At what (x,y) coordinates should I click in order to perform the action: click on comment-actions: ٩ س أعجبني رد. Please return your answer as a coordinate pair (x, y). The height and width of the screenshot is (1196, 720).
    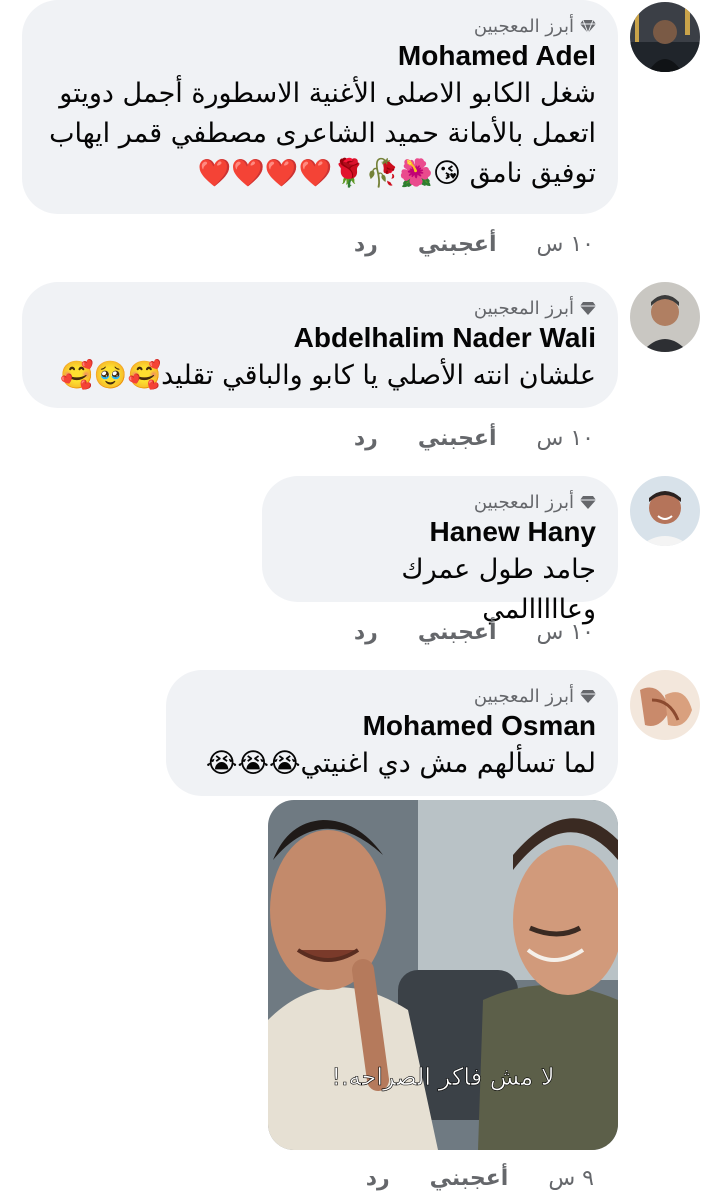
    Looking at the image, I should click on (480, 1178).